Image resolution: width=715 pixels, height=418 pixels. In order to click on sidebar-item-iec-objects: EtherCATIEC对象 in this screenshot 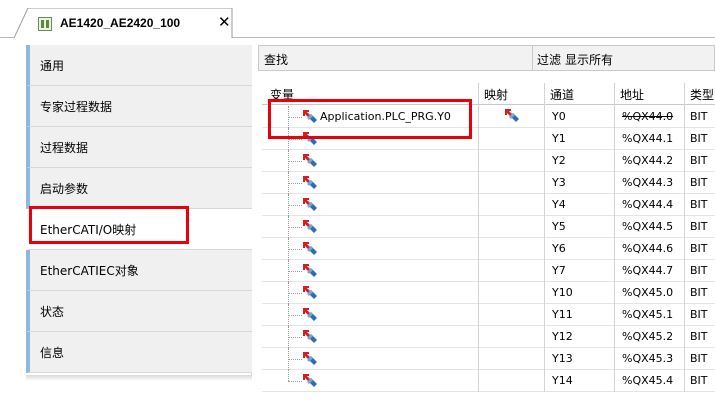, I will do `click(139, 270)`.